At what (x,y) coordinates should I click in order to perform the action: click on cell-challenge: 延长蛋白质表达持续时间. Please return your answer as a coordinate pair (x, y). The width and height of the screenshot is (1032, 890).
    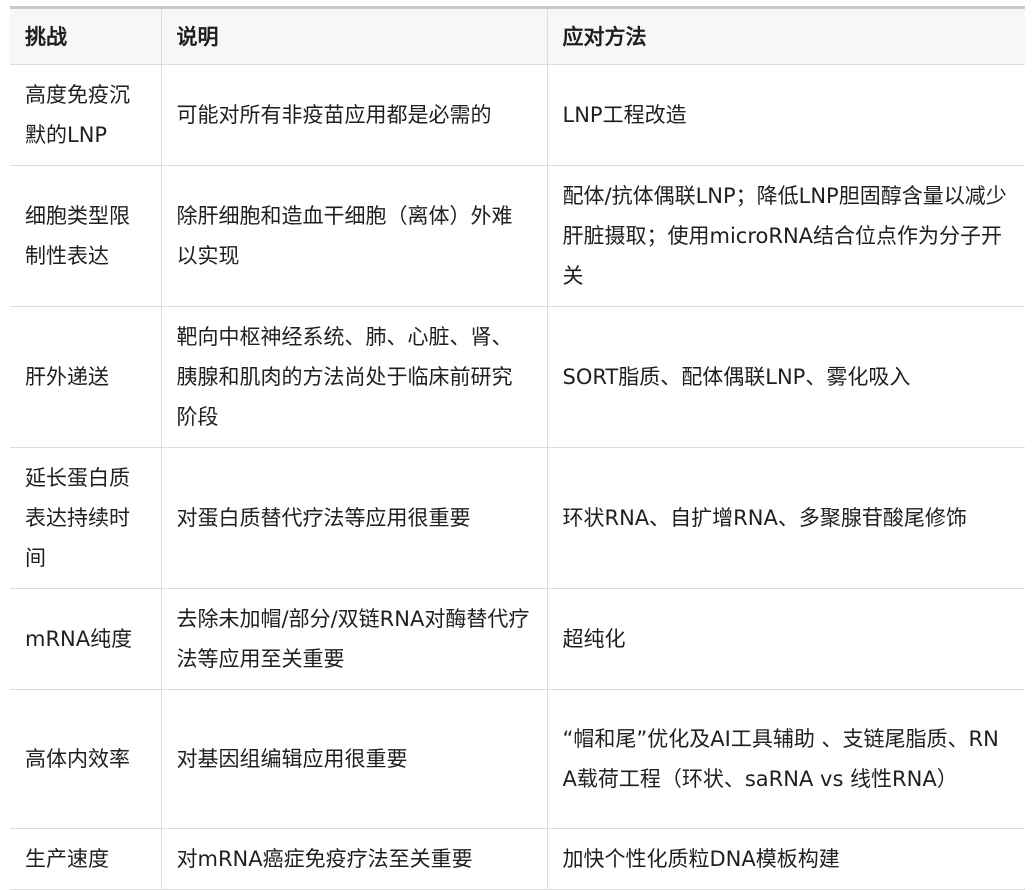
    Looking at the image, I should click on (85, 518).